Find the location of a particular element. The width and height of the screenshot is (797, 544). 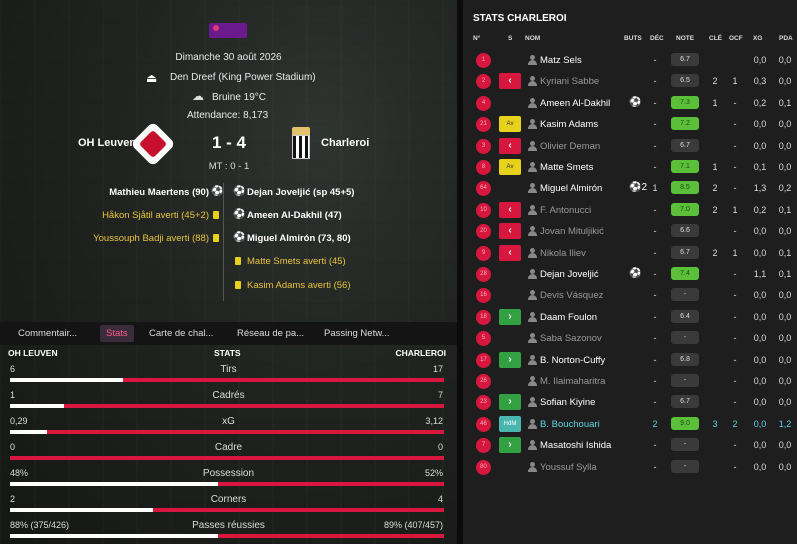

player-row: 5 Saba Sazonov - - - 0,0 0,0 is located at coordinates (633, 338).